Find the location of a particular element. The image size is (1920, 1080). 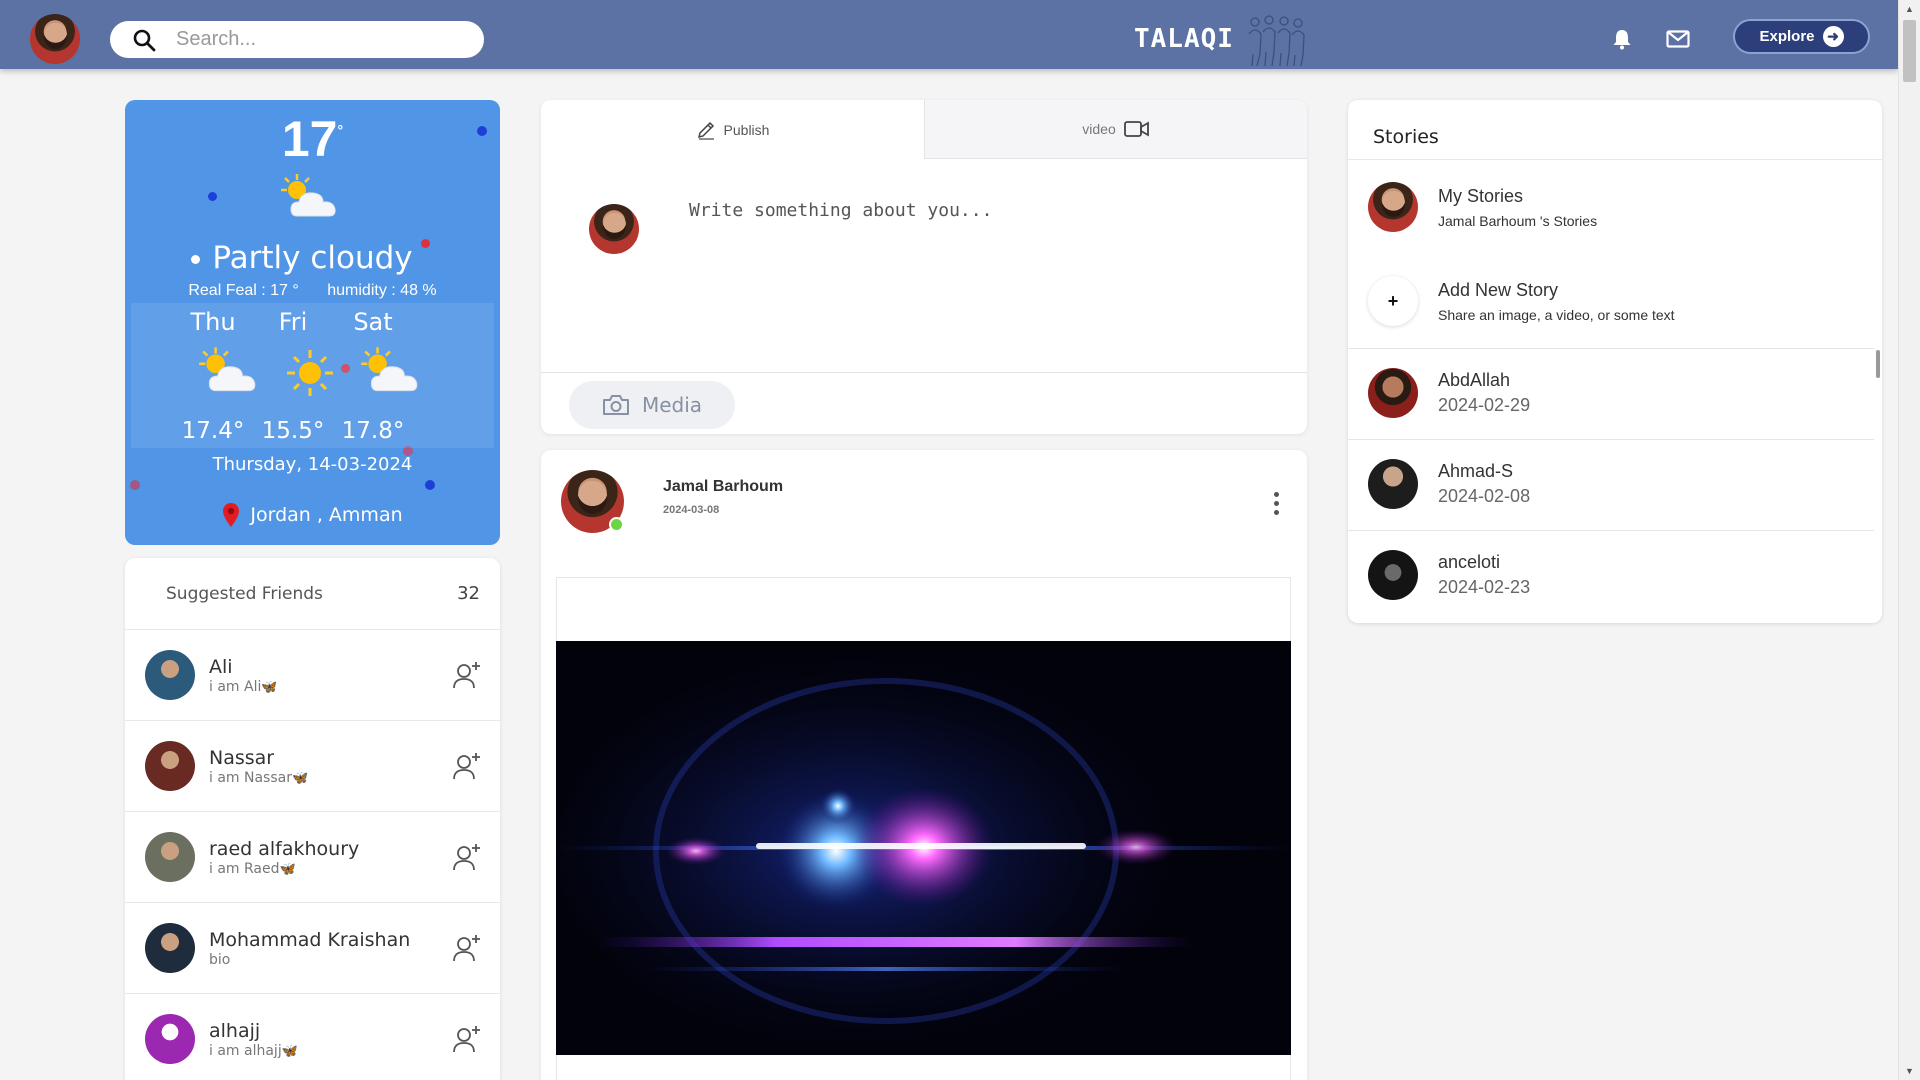

scroll-up-icon: ▲ is located at coordinates (1909, 9).